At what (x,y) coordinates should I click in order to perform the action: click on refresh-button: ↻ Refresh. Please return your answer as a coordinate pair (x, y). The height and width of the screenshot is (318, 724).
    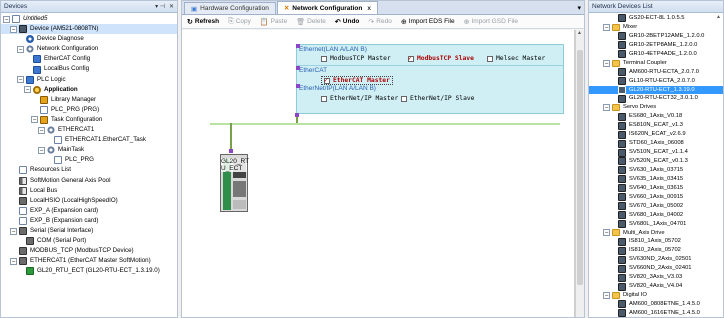
    Looking at the image, I should click on (203, 22).